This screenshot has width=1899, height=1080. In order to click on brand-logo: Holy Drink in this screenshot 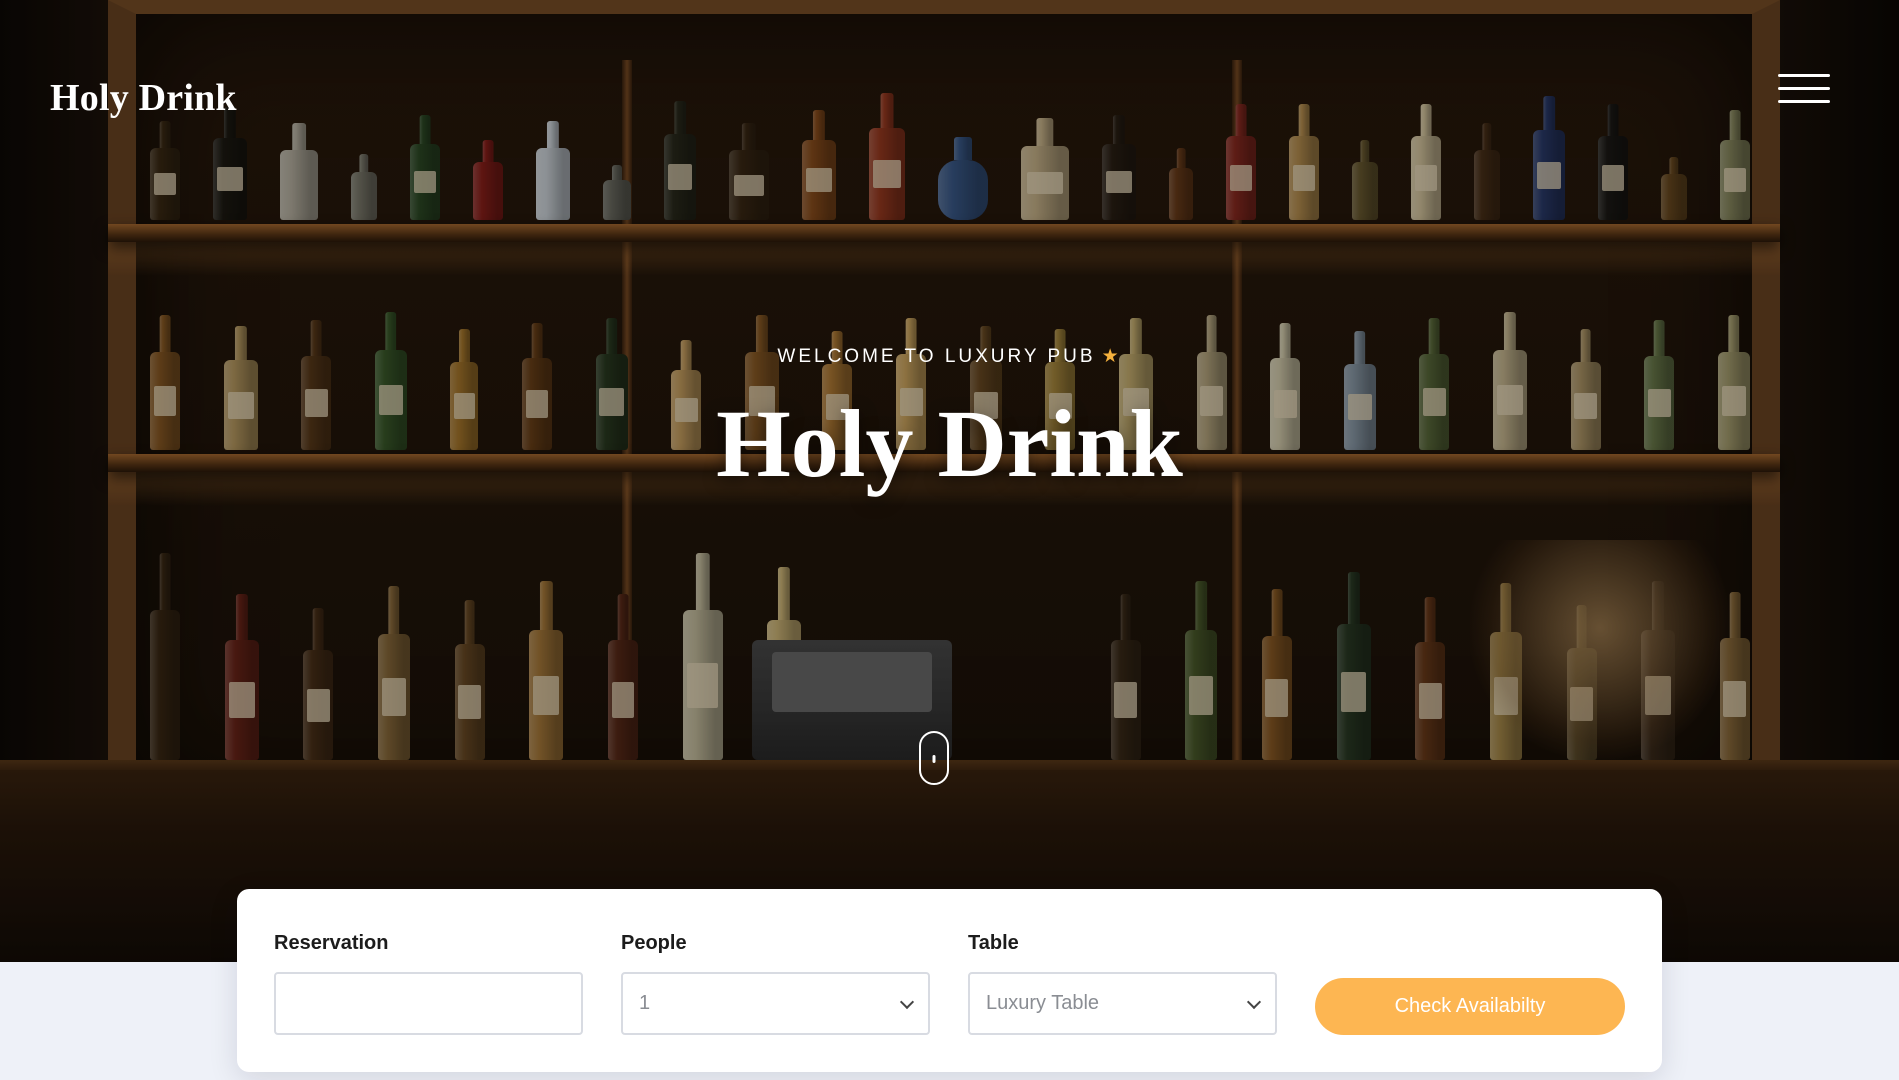, I will do `click(143, 98)`.